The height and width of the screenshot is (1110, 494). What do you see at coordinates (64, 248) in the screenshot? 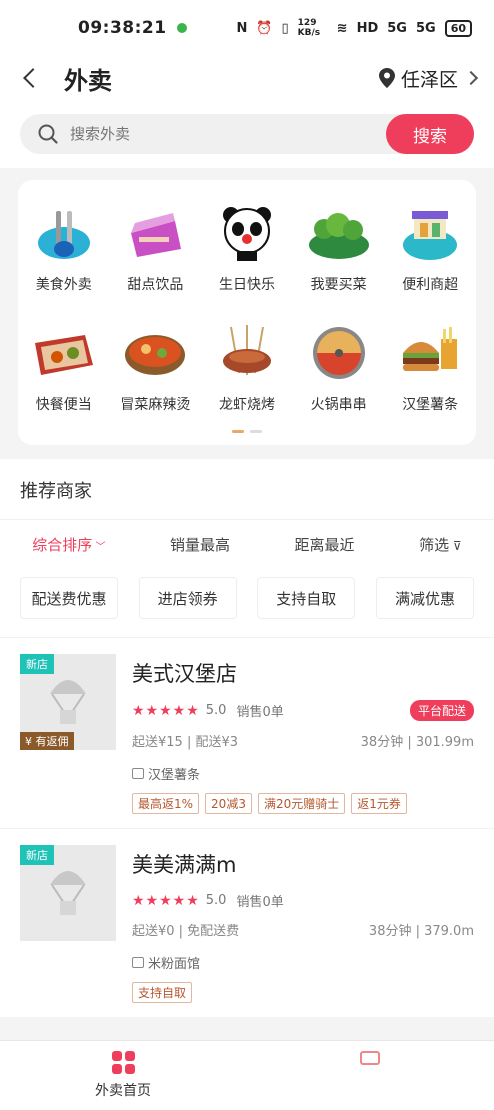
I see `category-item: 美食外卖` at bounding box center [64, 248].